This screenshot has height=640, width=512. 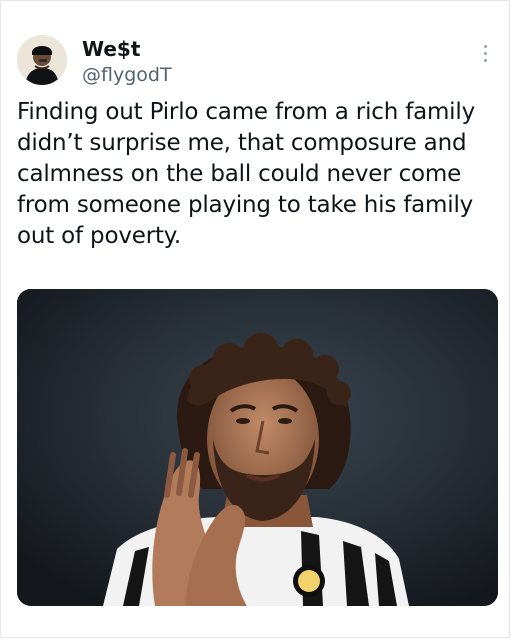 I want to click on avatar-image, so click(x=42, y=60).